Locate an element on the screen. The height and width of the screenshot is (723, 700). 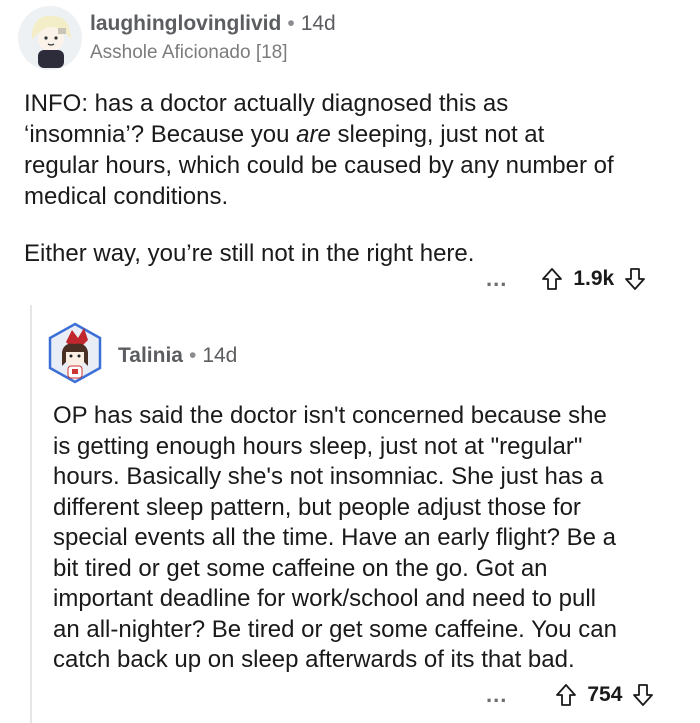
thread-line is located at coordinates (31, 514).